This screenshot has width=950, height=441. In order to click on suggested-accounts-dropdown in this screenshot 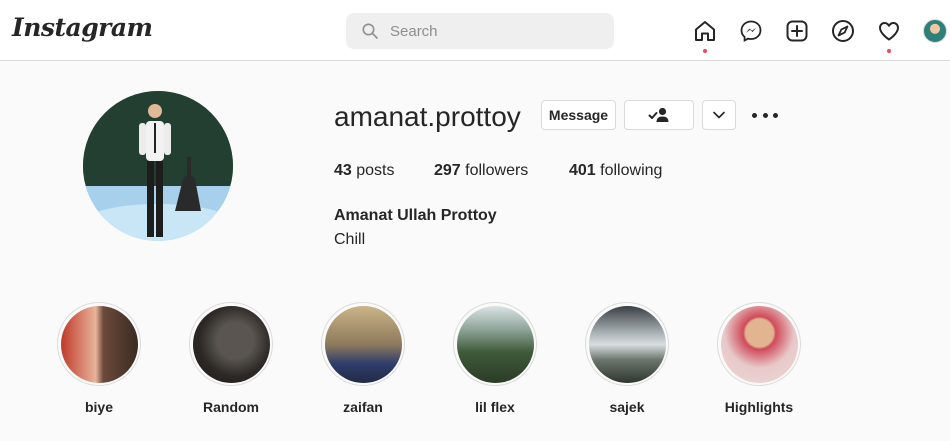, I will do `click(719, 115)`.